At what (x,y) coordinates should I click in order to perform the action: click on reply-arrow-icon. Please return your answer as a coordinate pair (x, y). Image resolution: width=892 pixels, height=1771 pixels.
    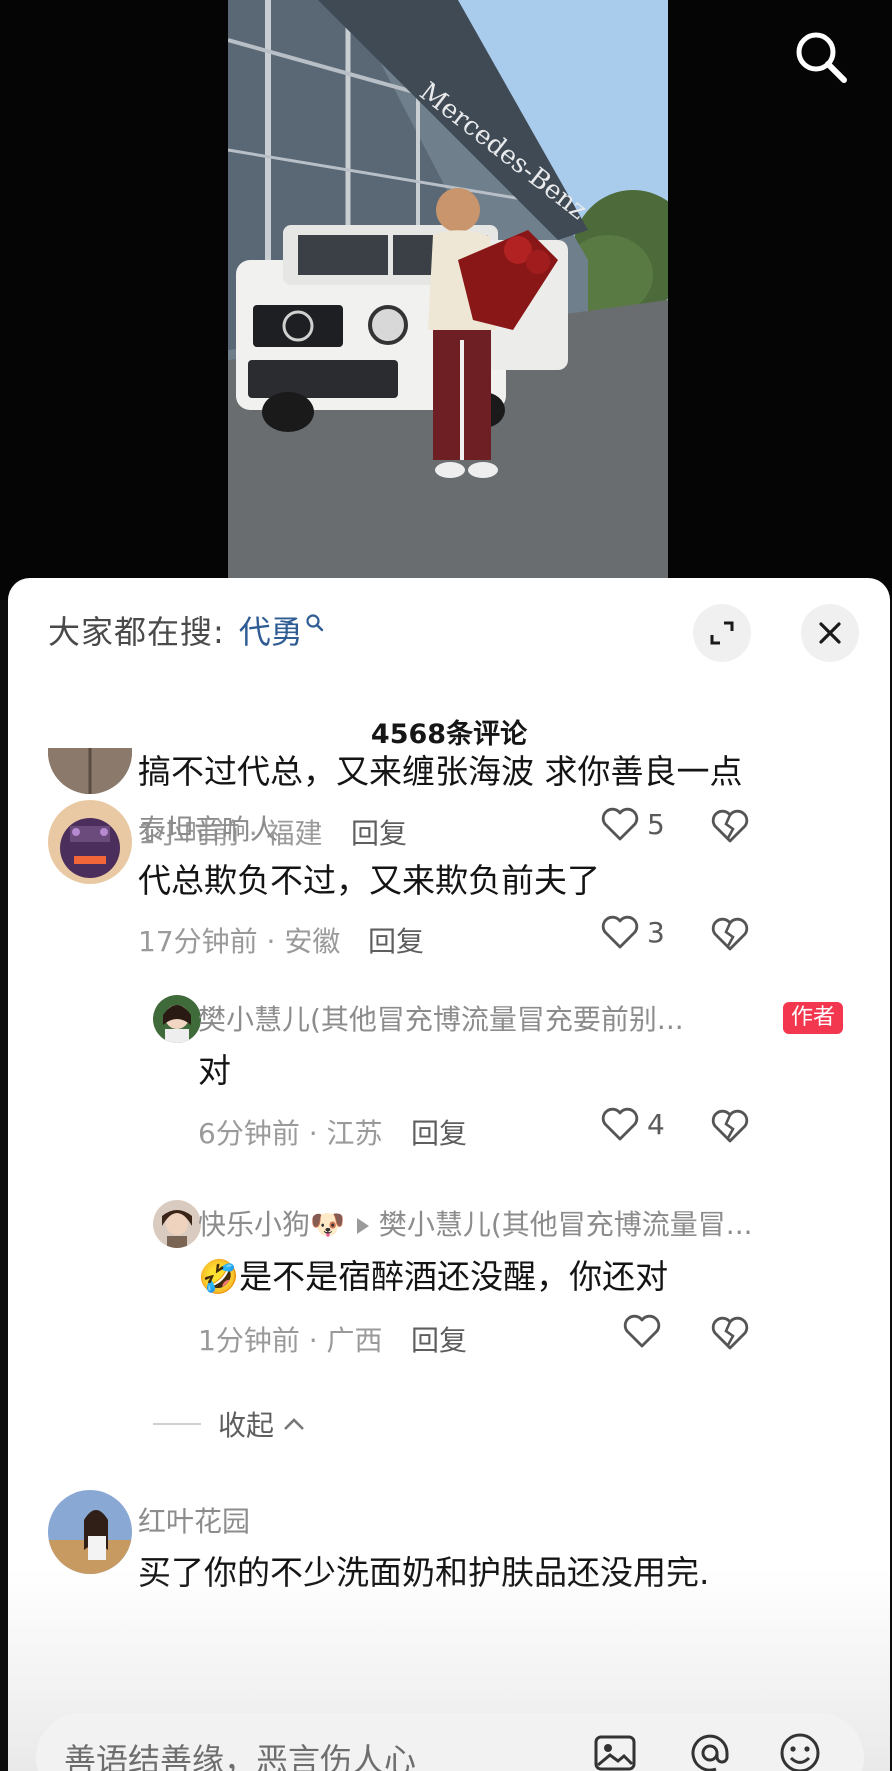
    Looking at the image, I should click on (362, 1226).